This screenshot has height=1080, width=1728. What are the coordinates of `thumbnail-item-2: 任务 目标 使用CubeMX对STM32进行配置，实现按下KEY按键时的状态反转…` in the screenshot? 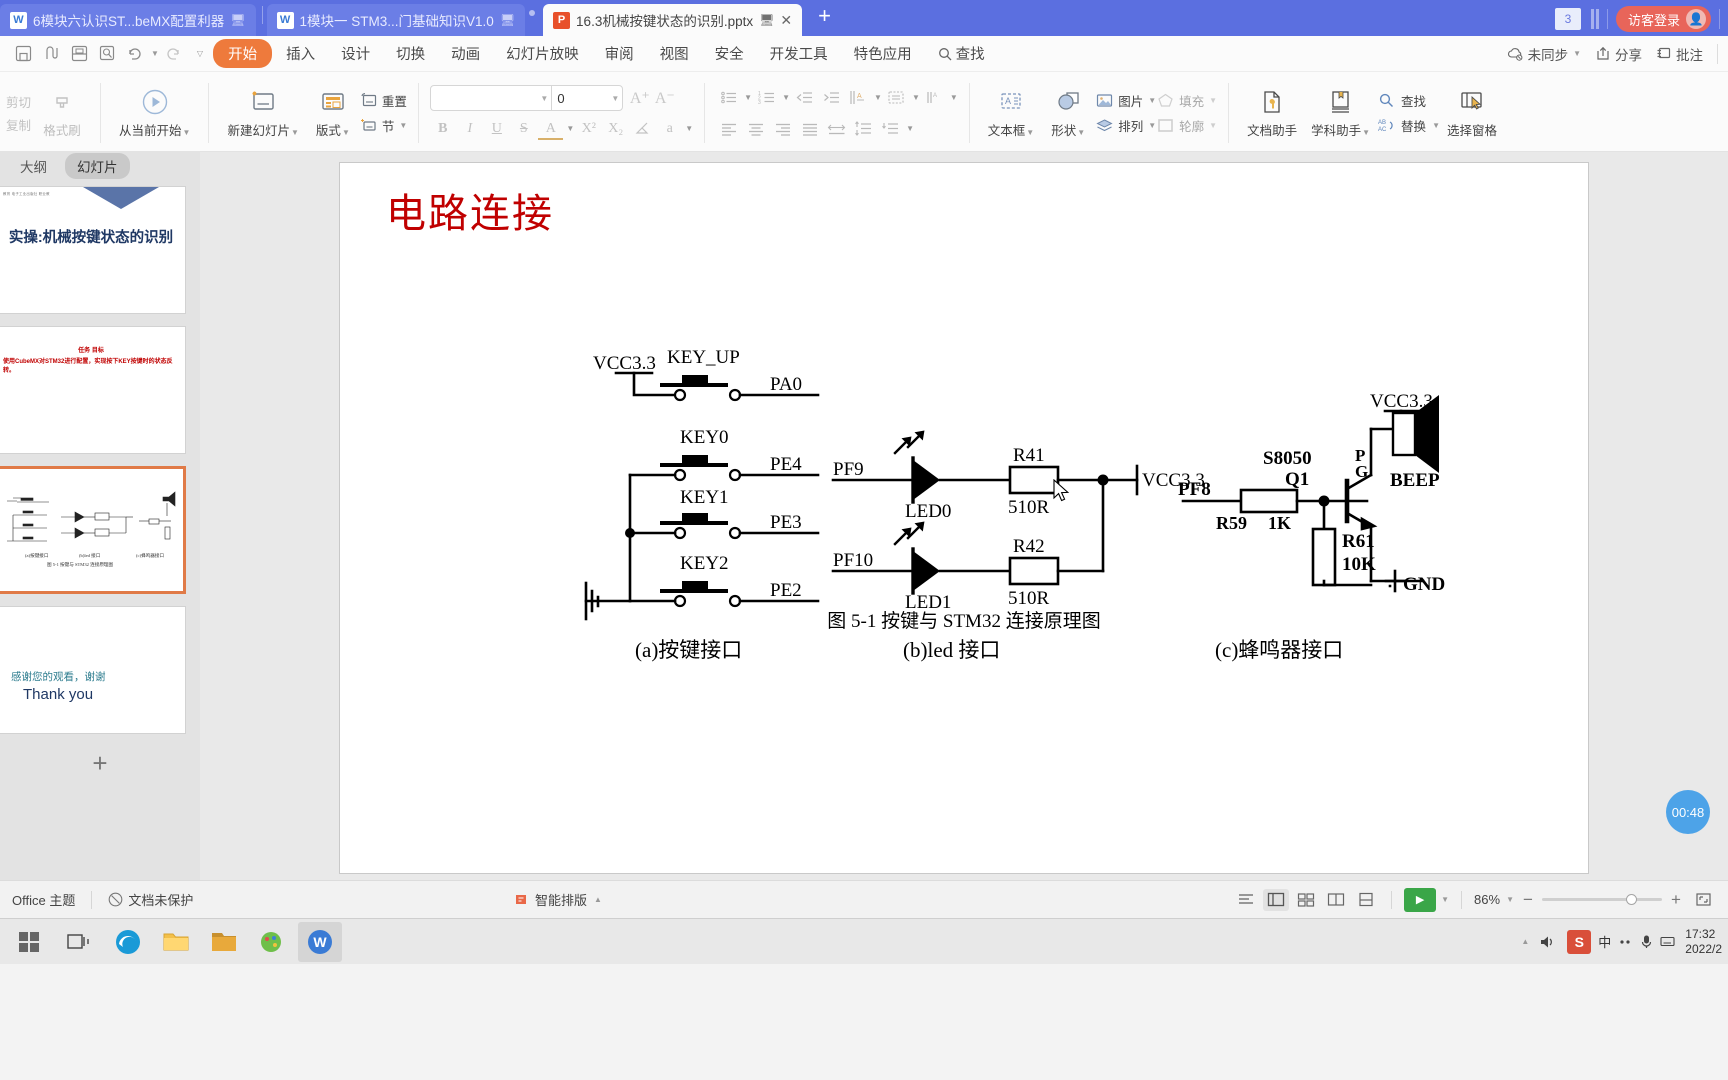 It's located at (100, 390).